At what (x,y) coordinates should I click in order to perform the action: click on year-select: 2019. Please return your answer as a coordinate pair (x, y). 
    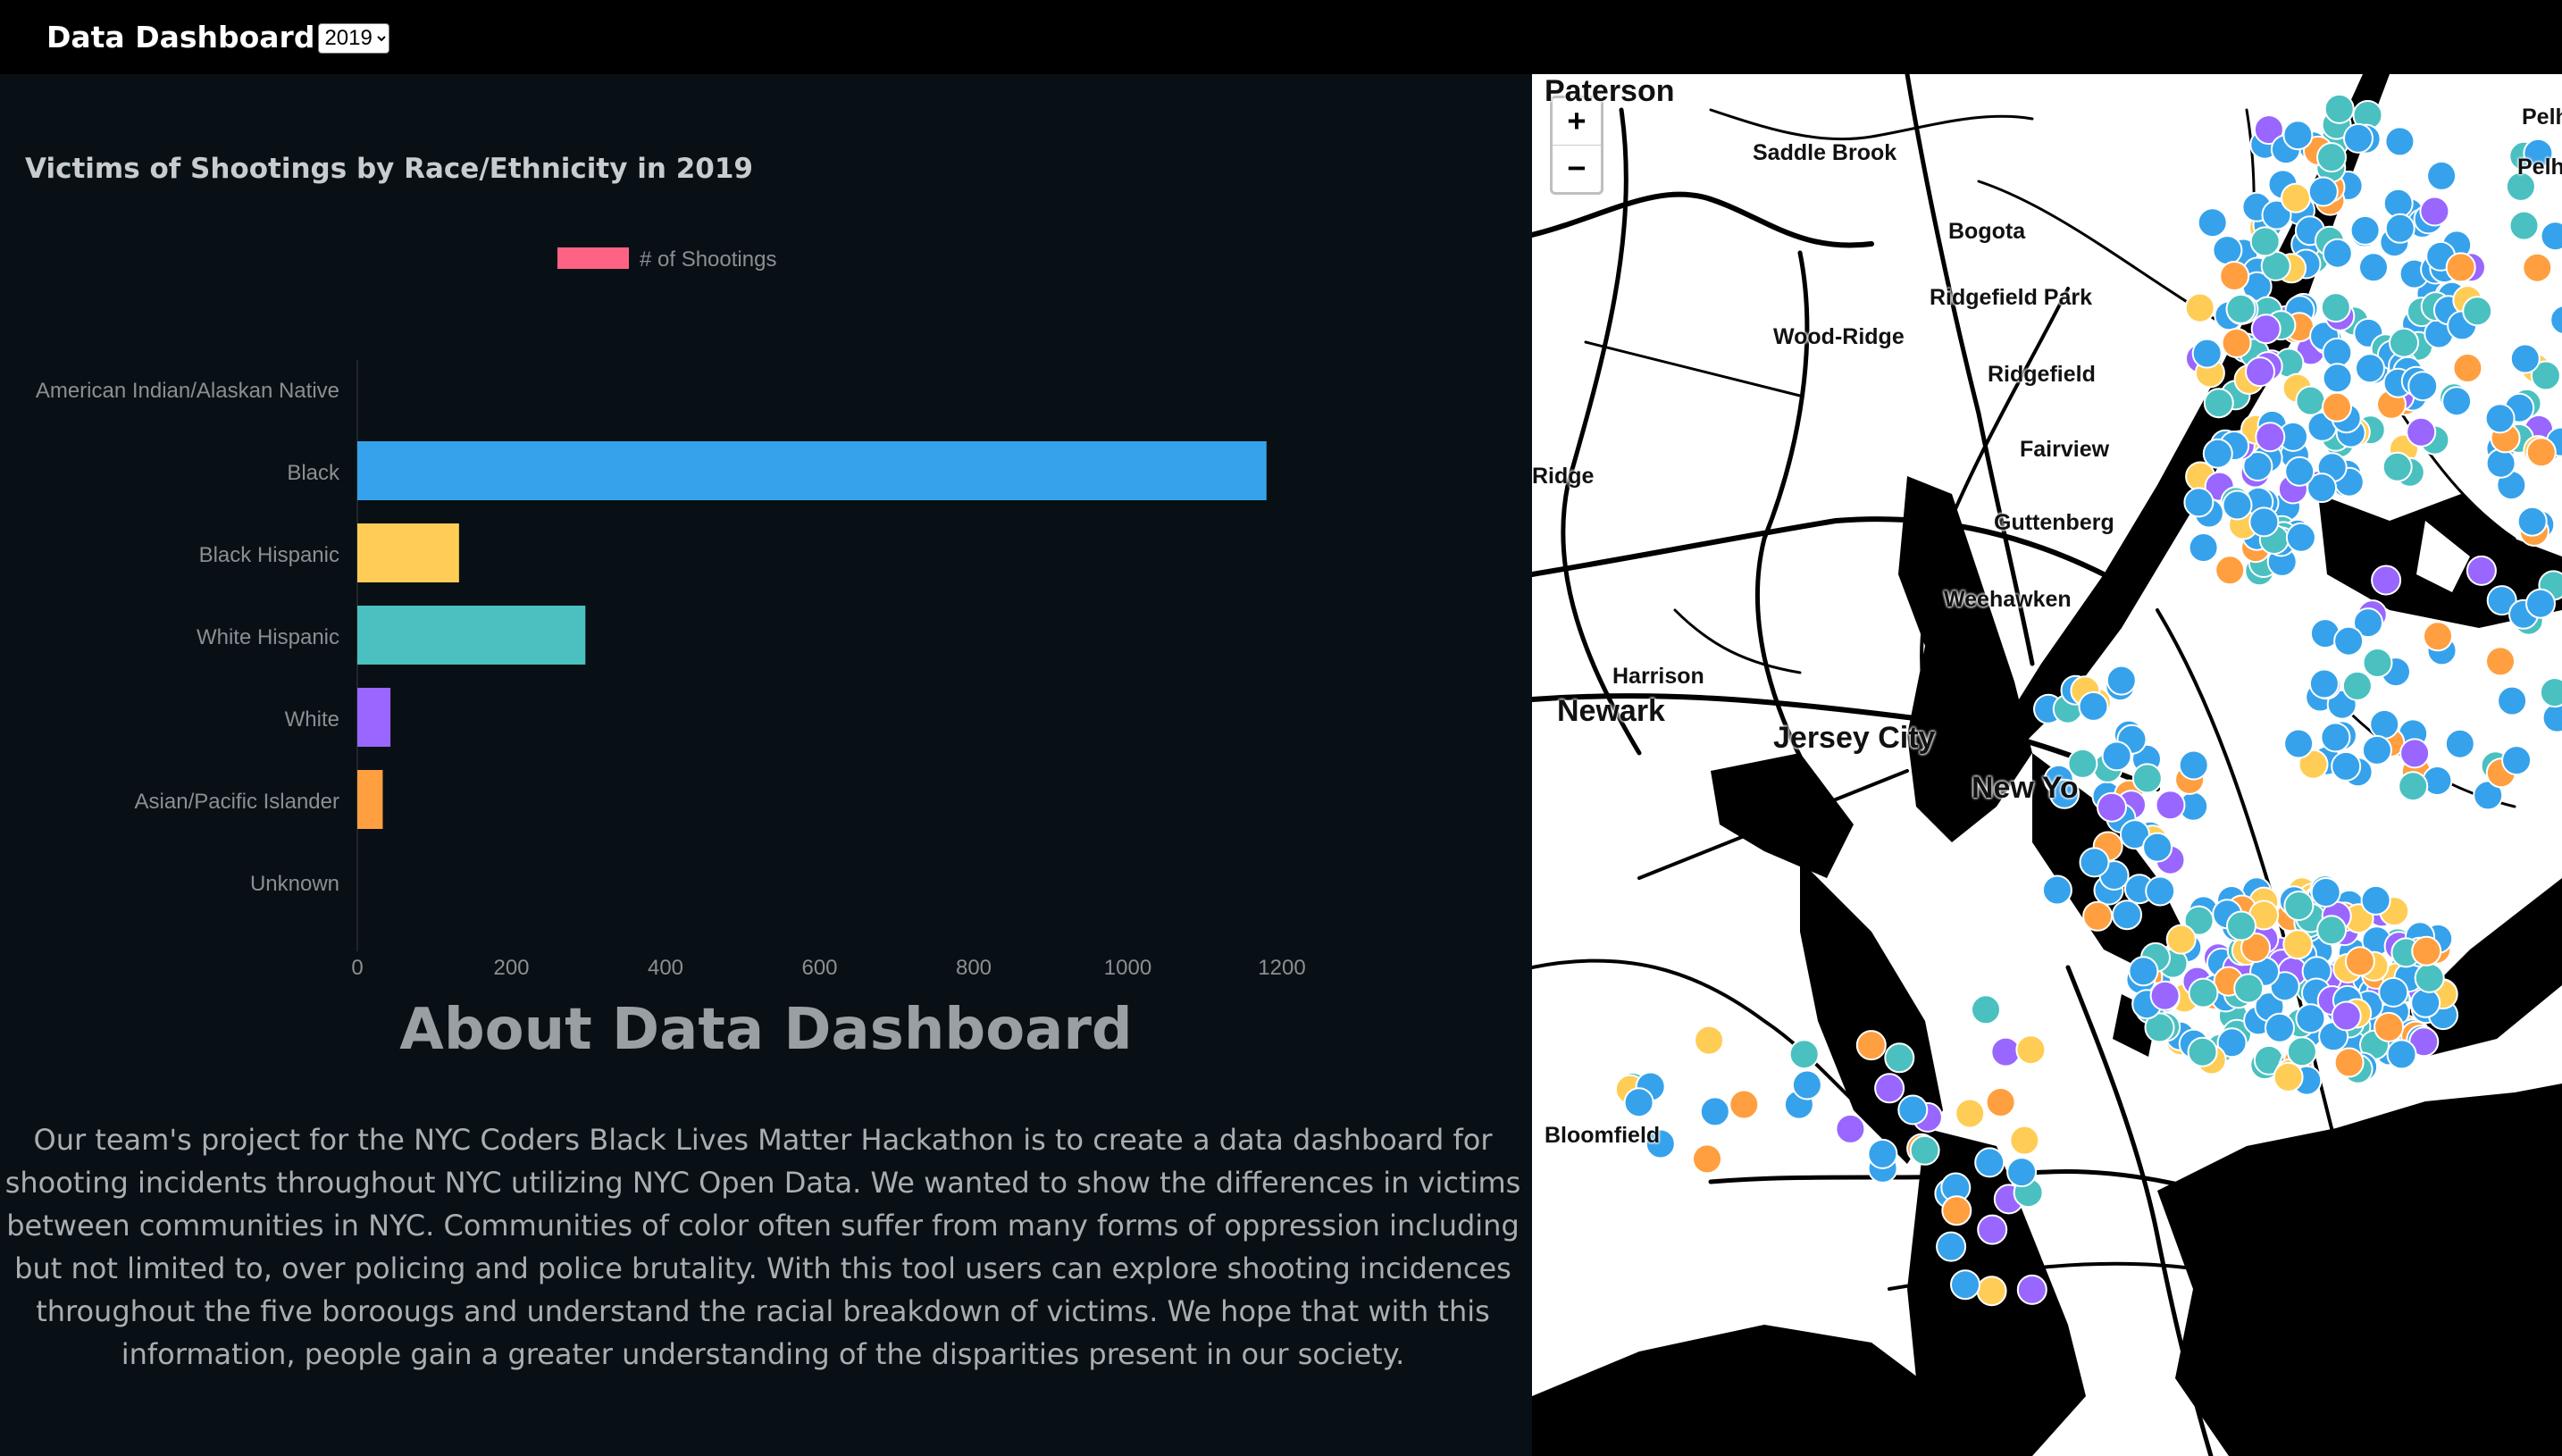
    Looking at the image, I should click on (354, 38).